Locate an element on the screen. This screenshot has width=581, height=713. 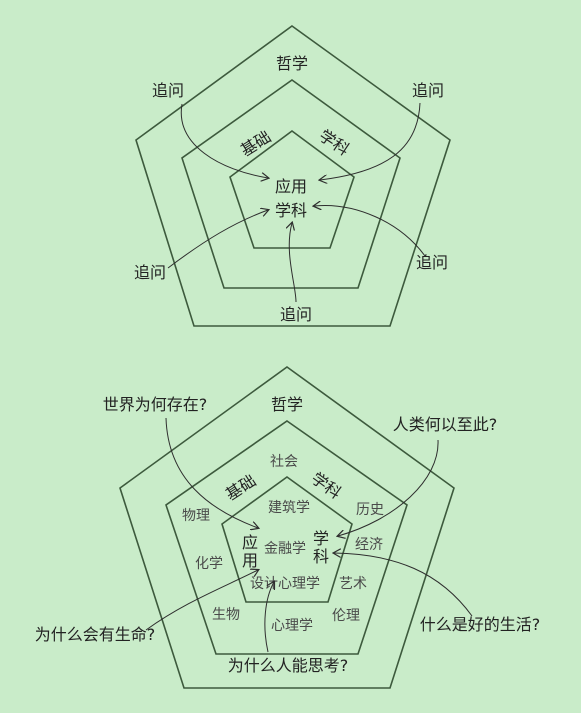
applied-char-2: 用 is located at coordinates (250, 560).